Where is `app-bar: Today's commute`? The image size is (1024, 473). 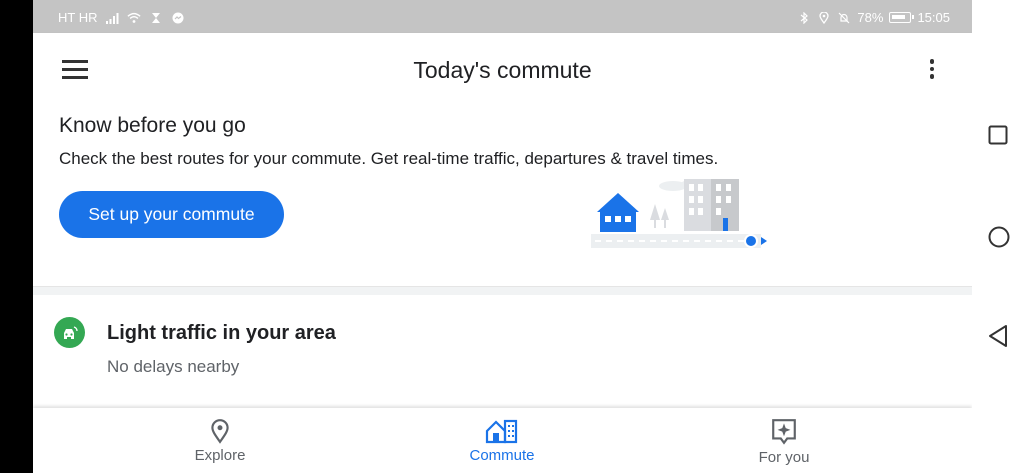 app-bar: Today's commute is located at coordinates (502, 69).